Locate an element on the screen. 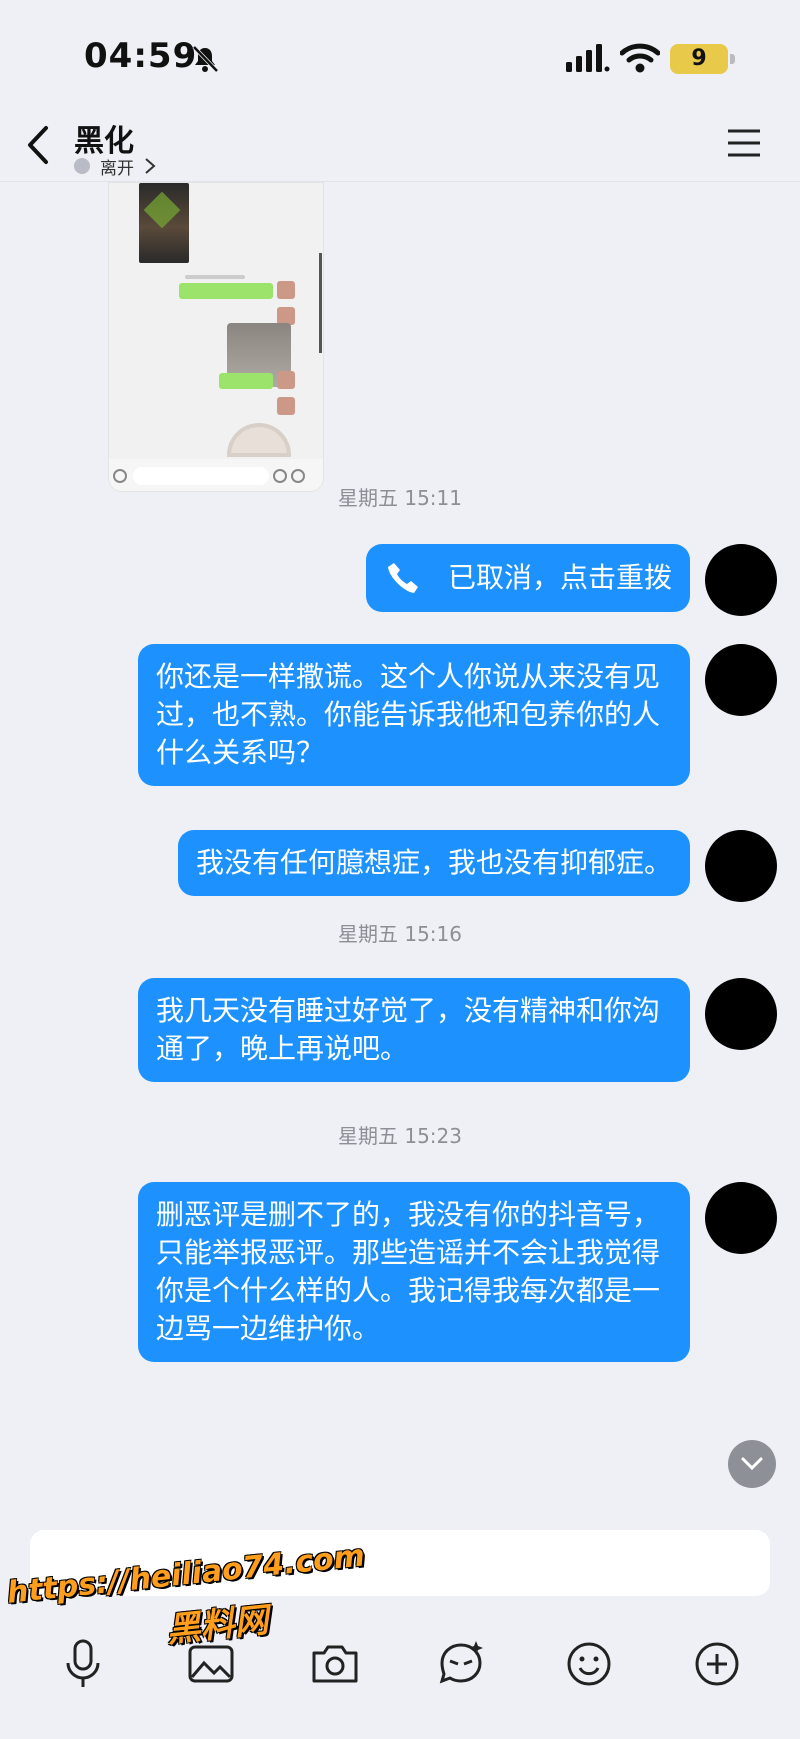 The width and height of the screenshot is (800, 1739). timestamp: 星期五 15:16 is located at coordinates (400, 934).